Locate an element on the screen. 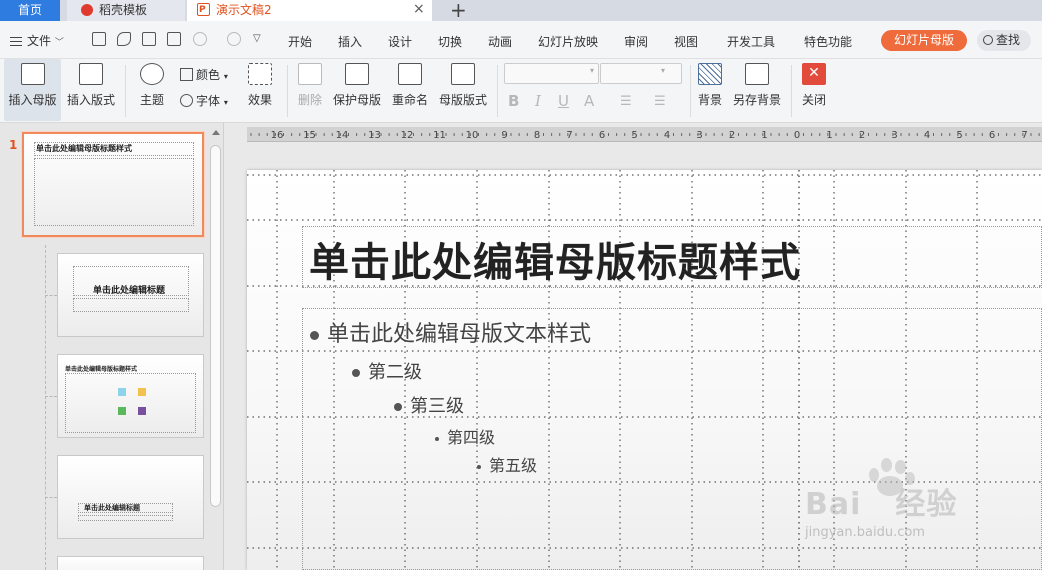 This screenshot has width=1042, height=570. save-icon is located at coordinates (99, 39).